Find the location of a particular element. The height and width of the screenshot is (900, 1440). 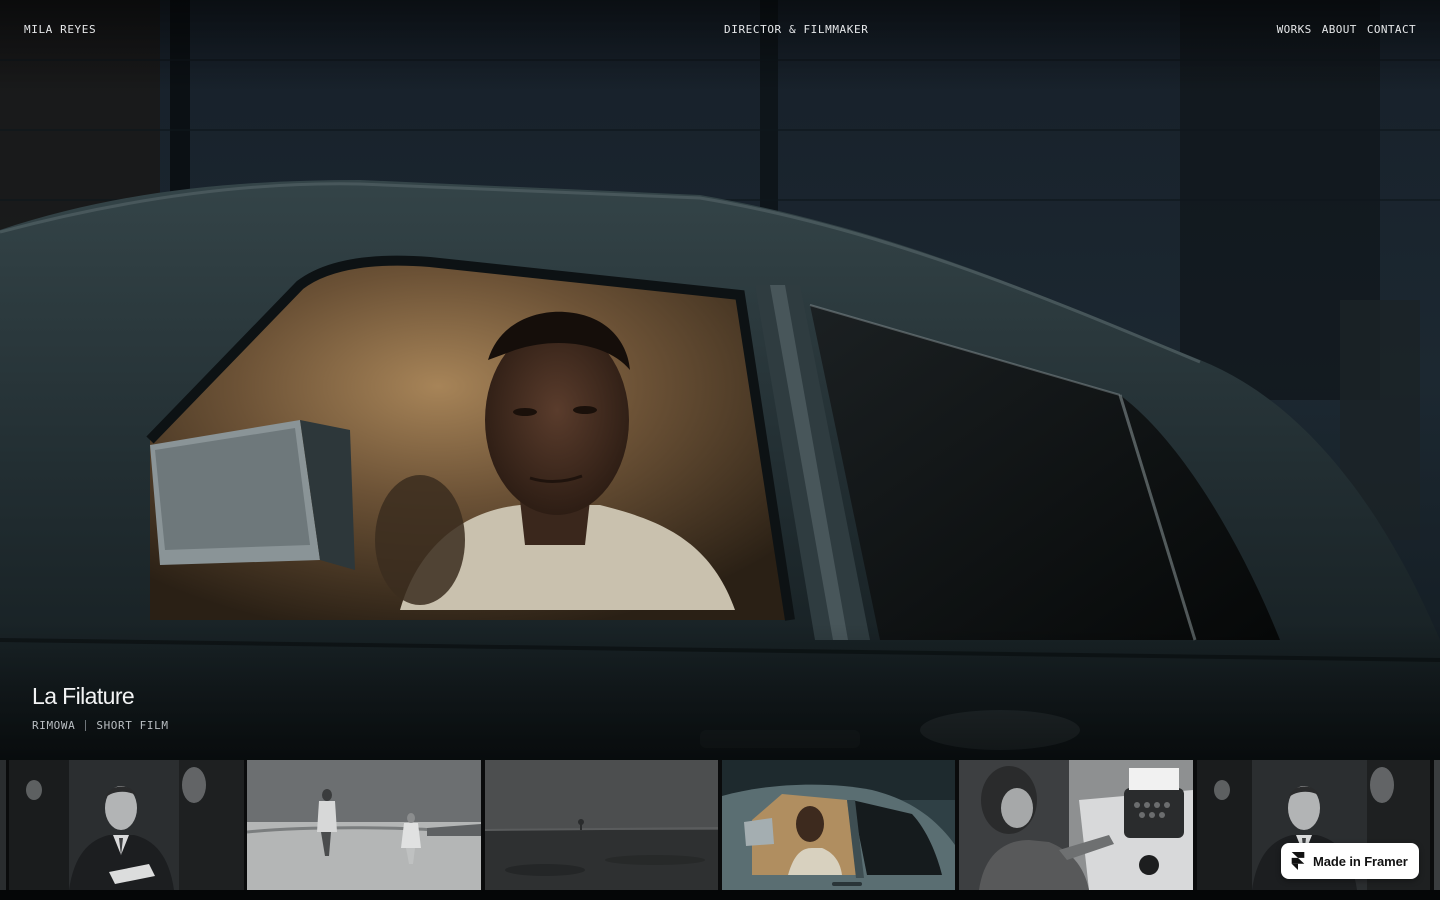

featured-client: RIMOWA is located at coordinates (54, 725).